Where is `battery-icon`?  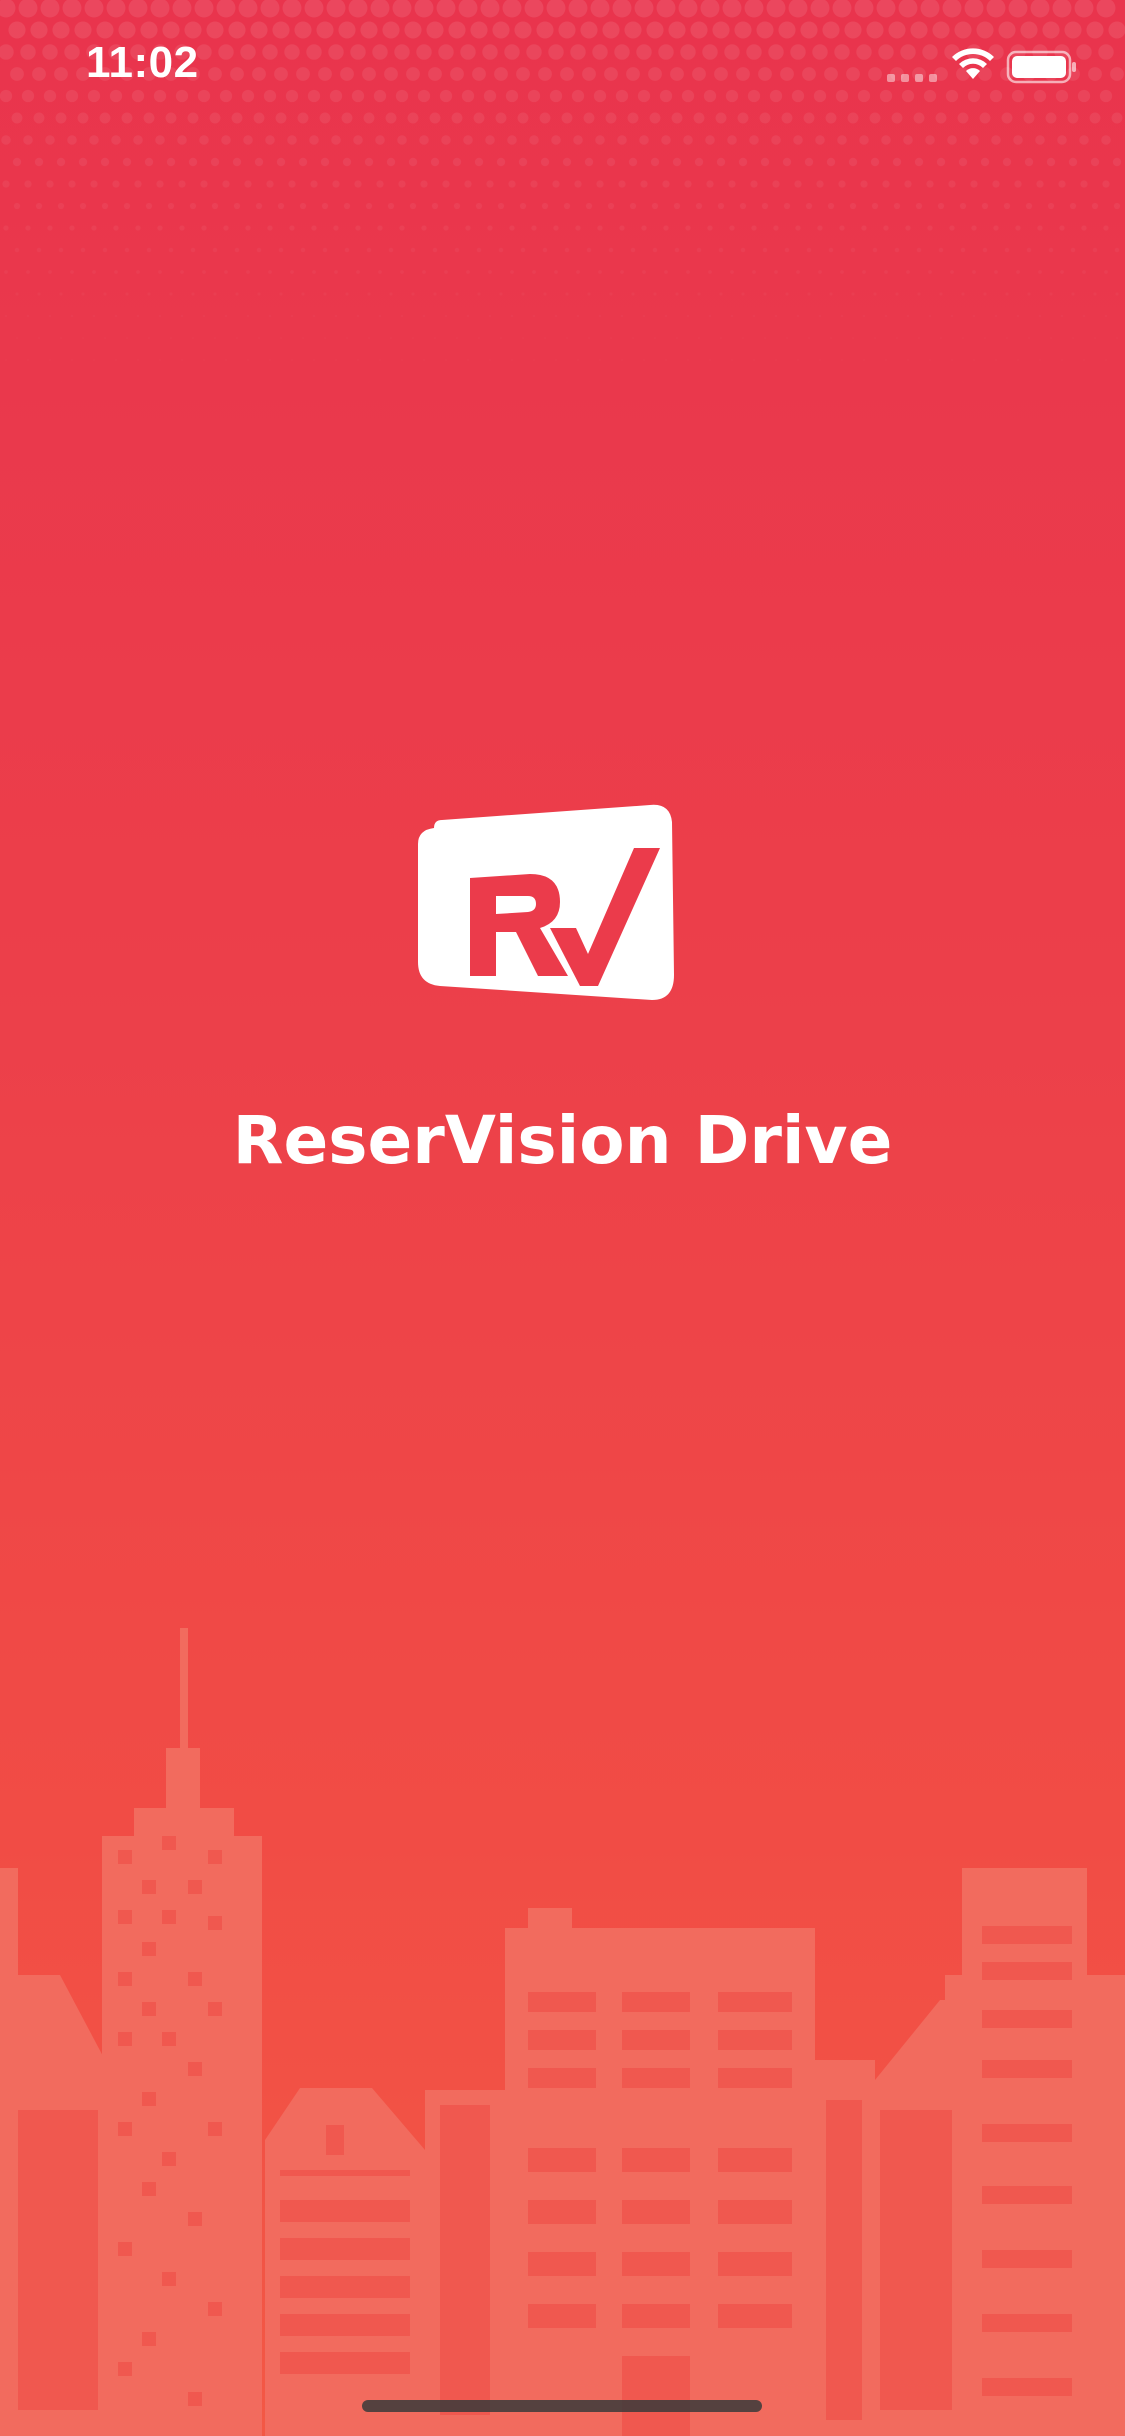
battery-icon is located at coordinates (1041, 67).